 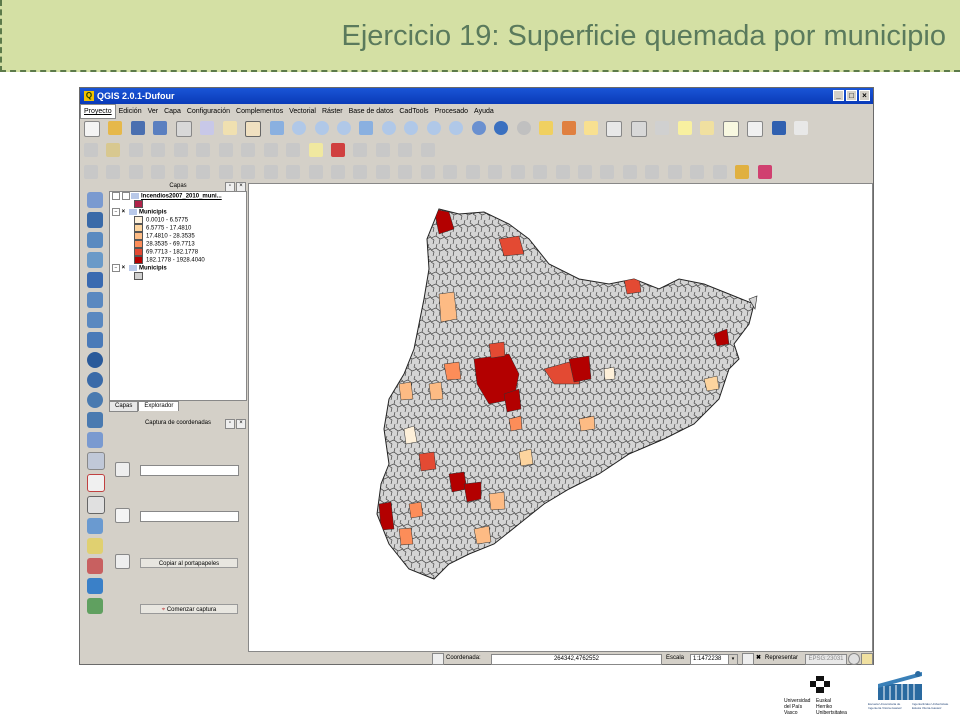 I want to click on show-bookmarks-icon, so click(x=730, y=129).